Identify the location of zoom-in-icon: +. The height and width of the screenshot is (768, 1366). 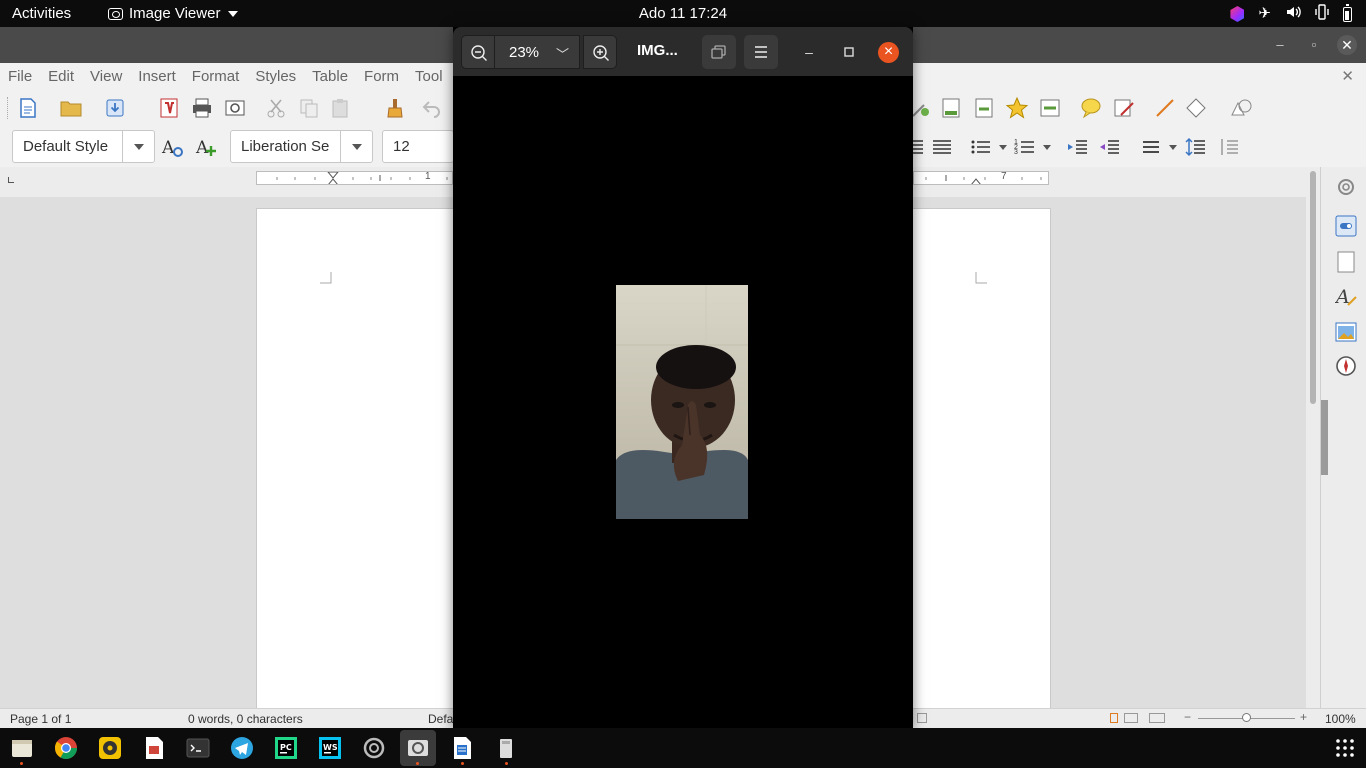
(1303, 717).